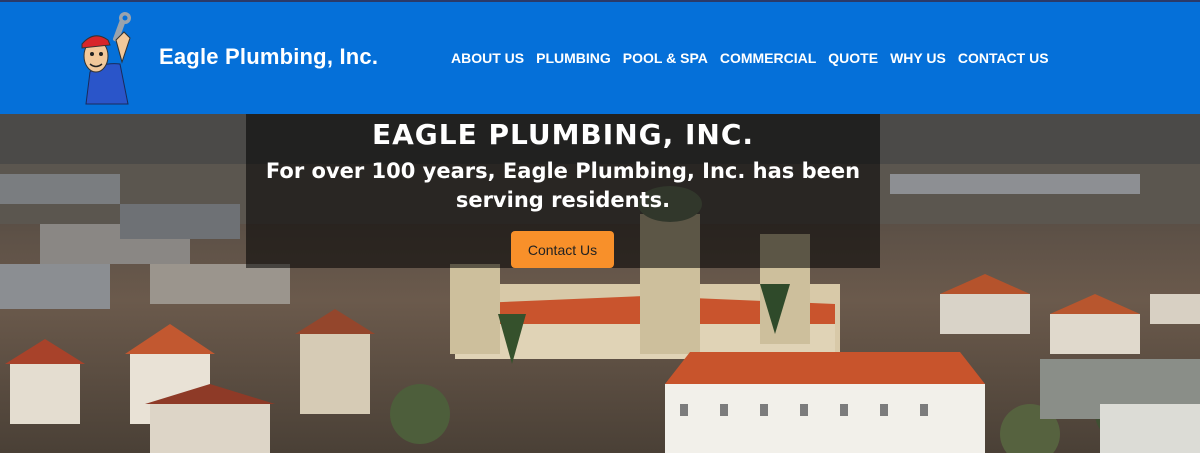  Describe the element at coordinates (562, 249) in the screenshot. I see `contact-us-button: Contact Us` at that location.